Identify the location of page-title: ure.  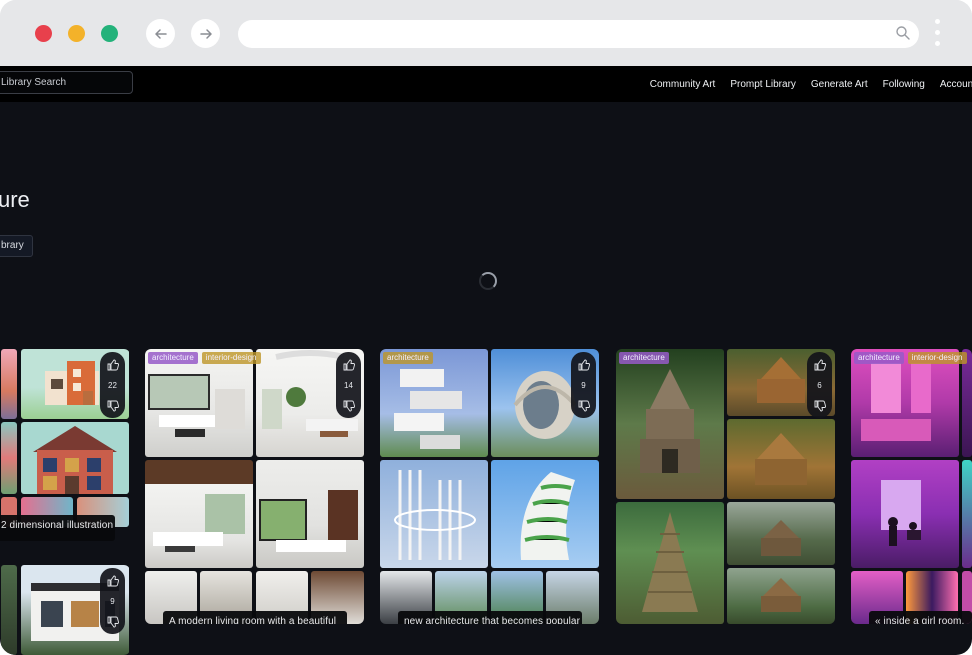
(15, 199).